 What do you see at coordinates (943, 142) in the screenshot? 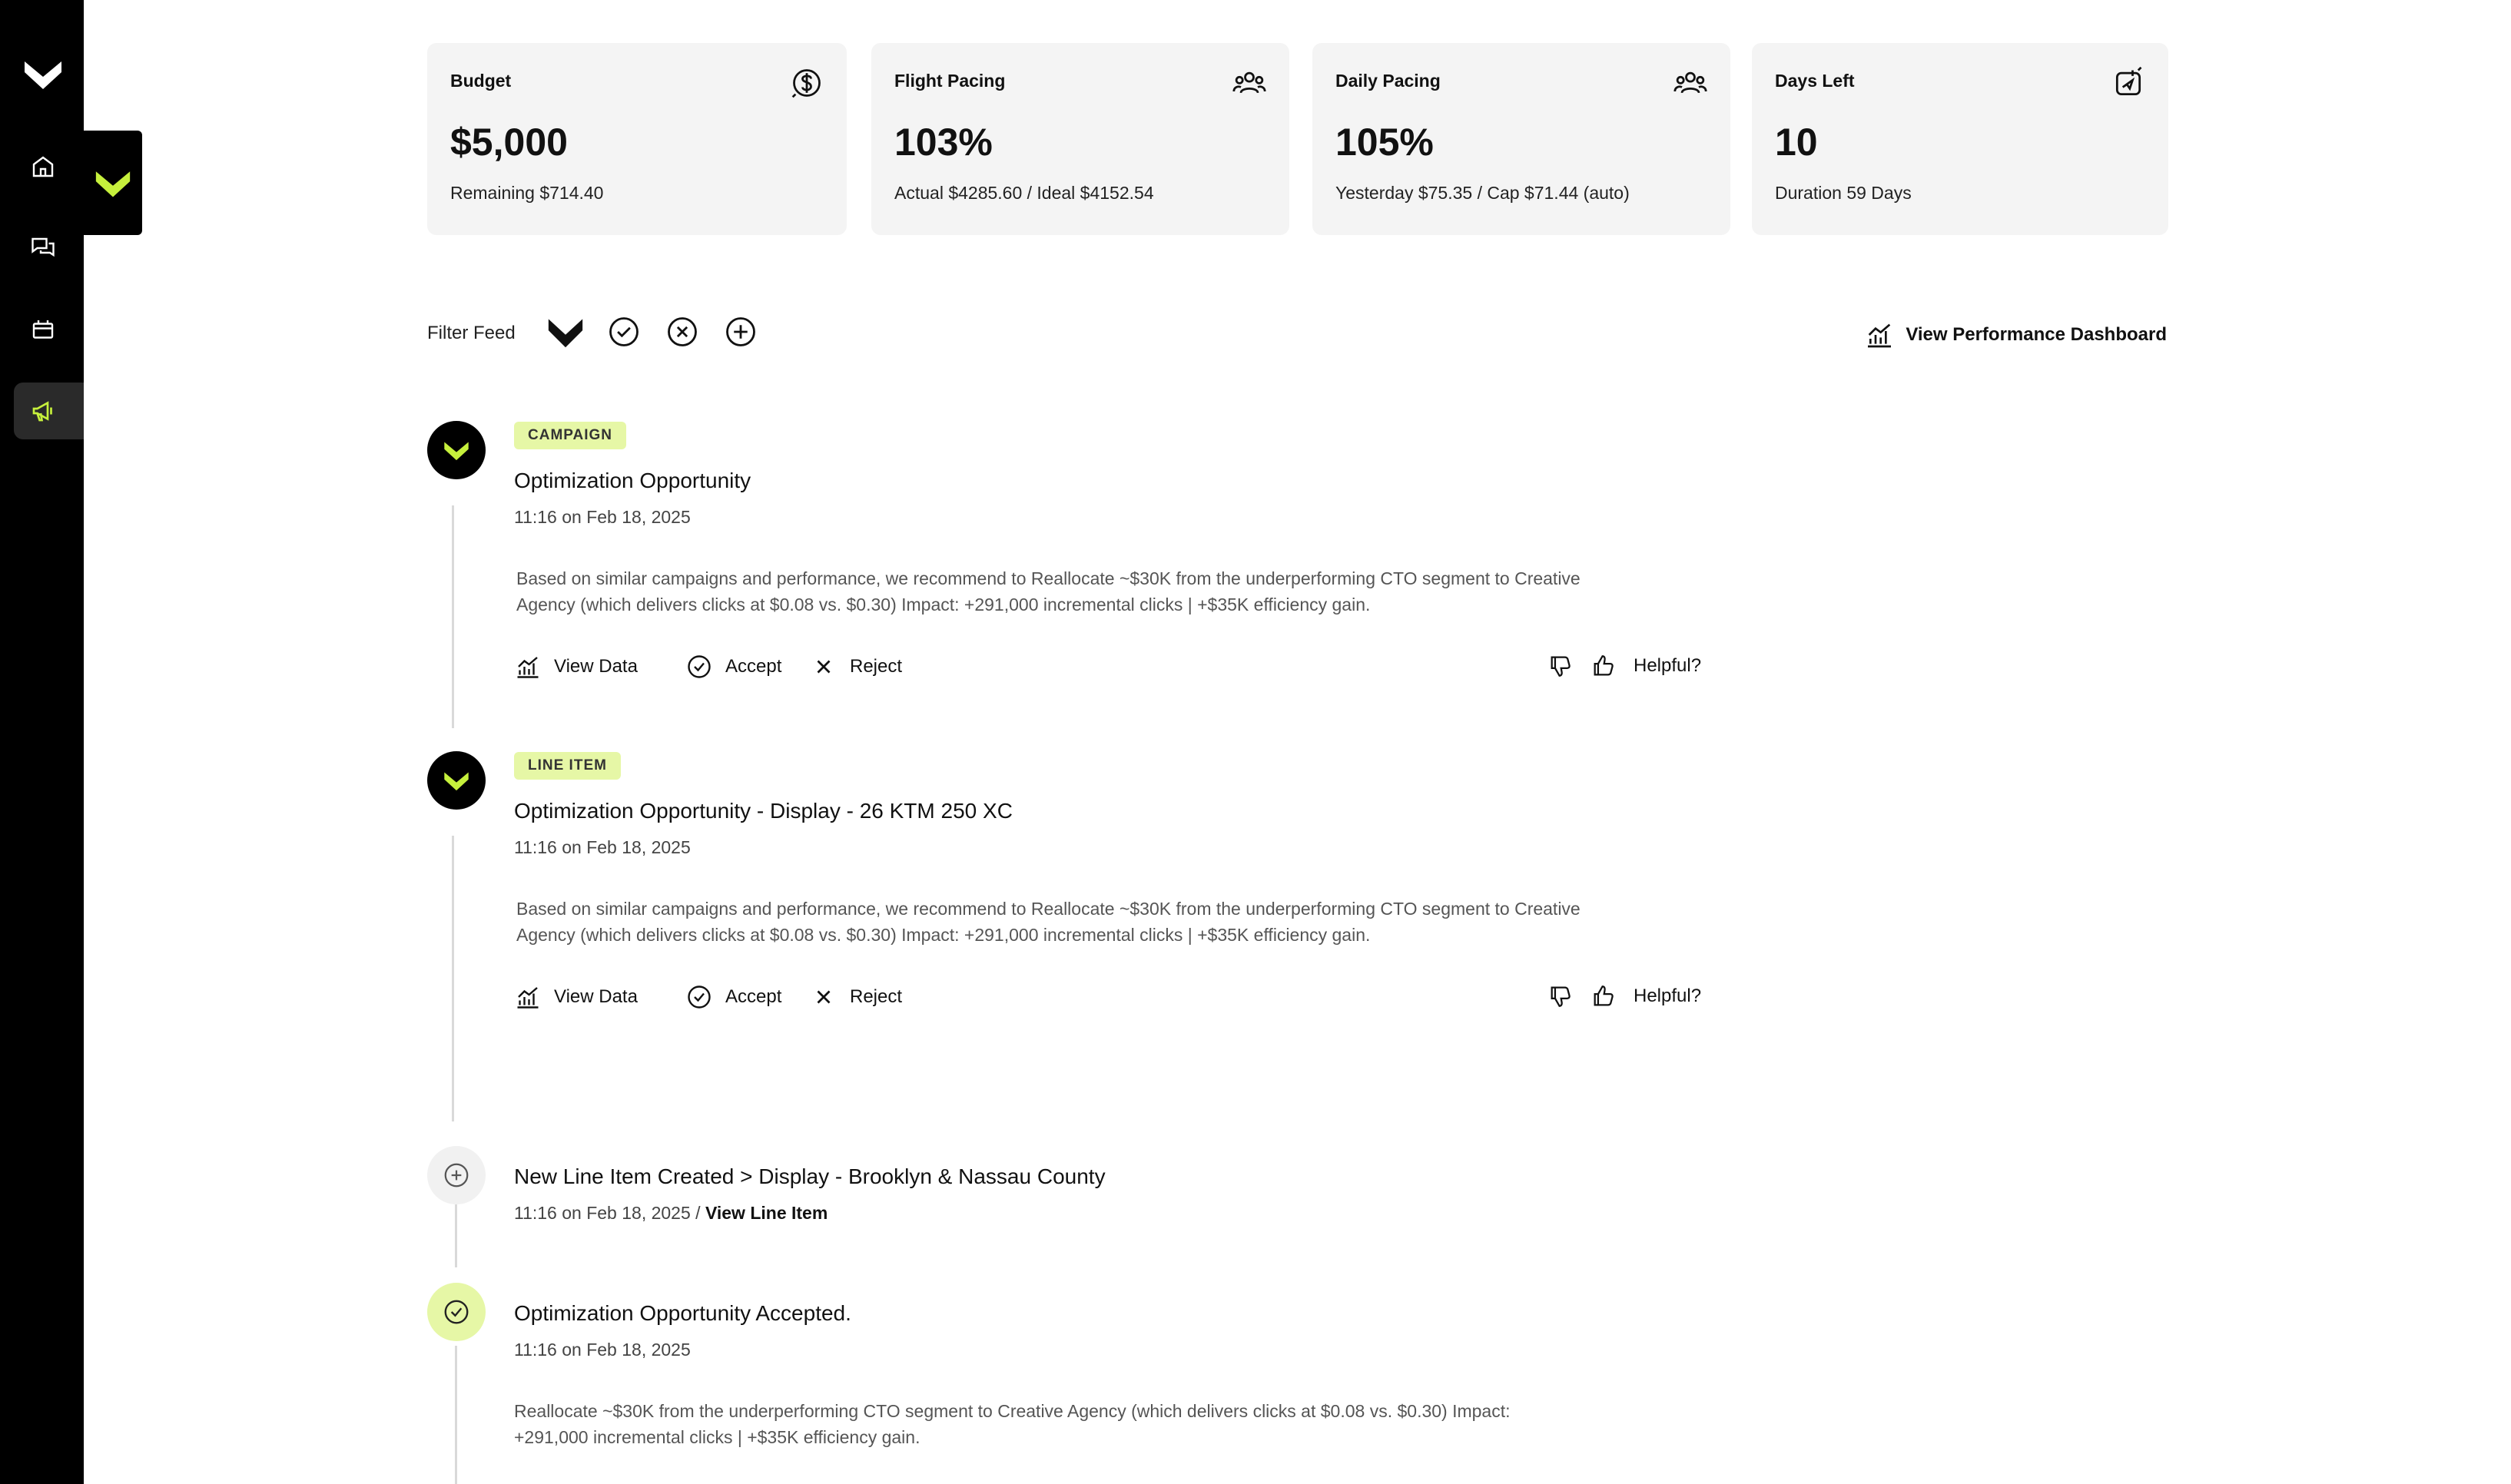
I see `stat-value: 103%` at bounding box center [943, 142].